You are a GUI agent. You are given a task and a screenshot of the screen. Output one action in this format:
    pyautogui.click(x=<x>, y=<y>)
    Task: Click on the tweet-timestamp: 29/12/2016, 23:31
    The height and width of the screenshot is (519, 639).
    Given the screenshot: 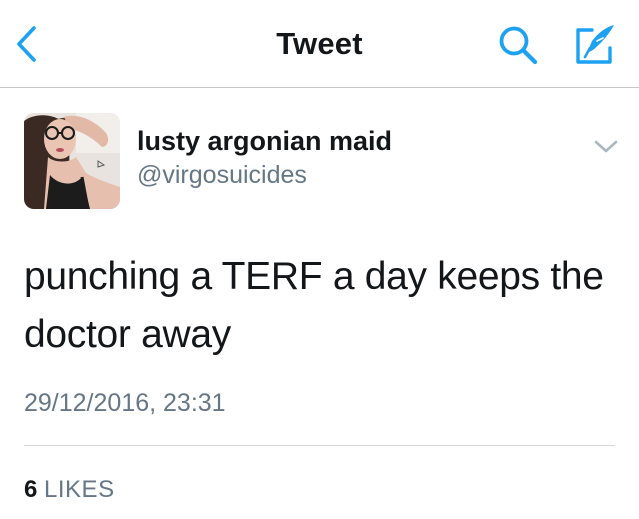 What is the action you would take?
    pyautogui.click(x=125, y=403)
    